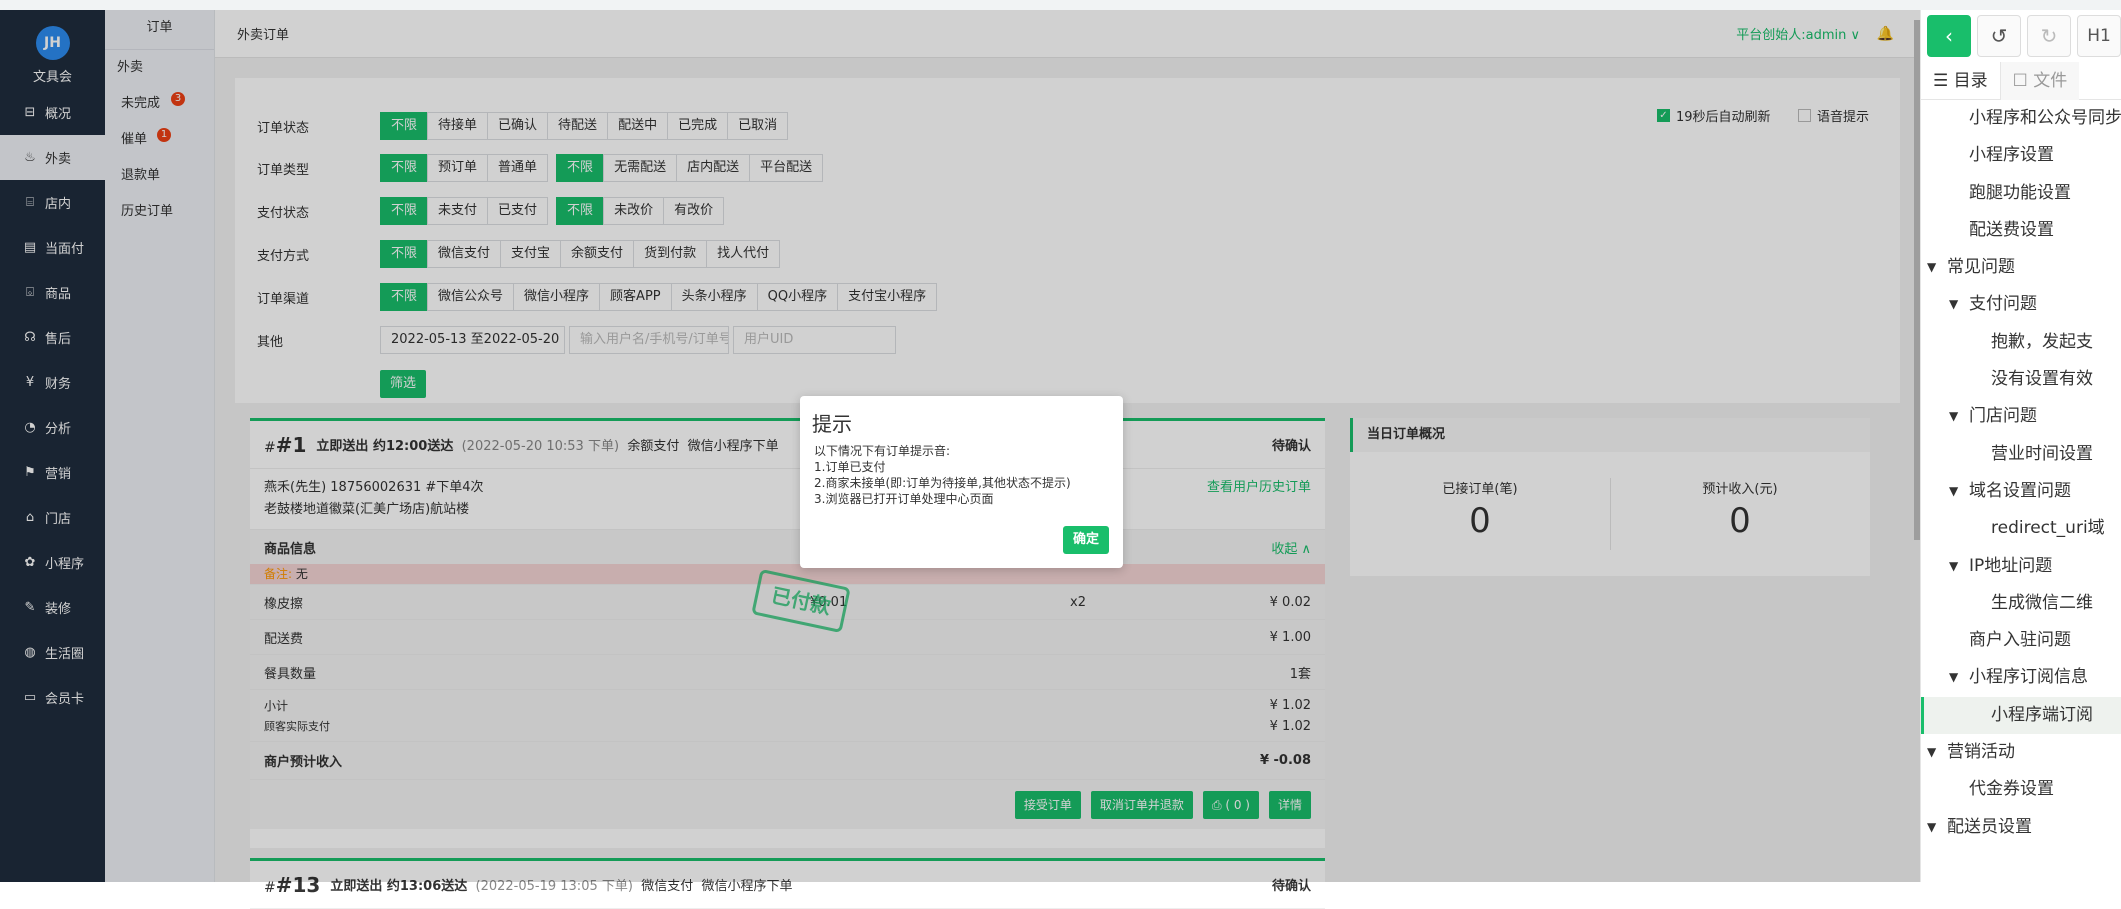  I want to click on toc-item: 小程序端订阅, so click(2021, 715).